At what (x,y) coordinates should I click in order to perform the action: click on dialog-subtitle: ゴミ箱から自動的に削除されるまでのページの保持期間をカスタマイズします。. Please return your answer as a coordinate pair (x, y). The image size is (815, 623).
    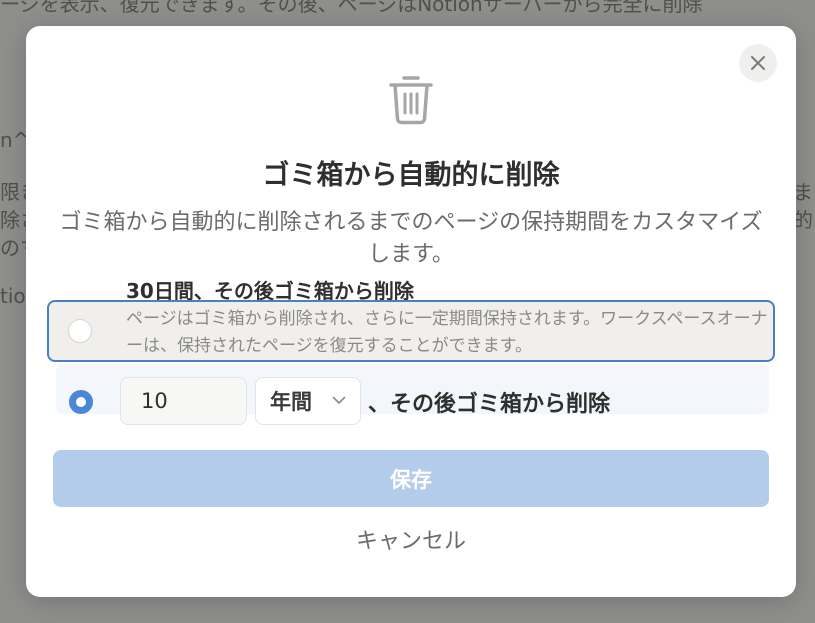
    Looking at the image, I should click on (411, 238).